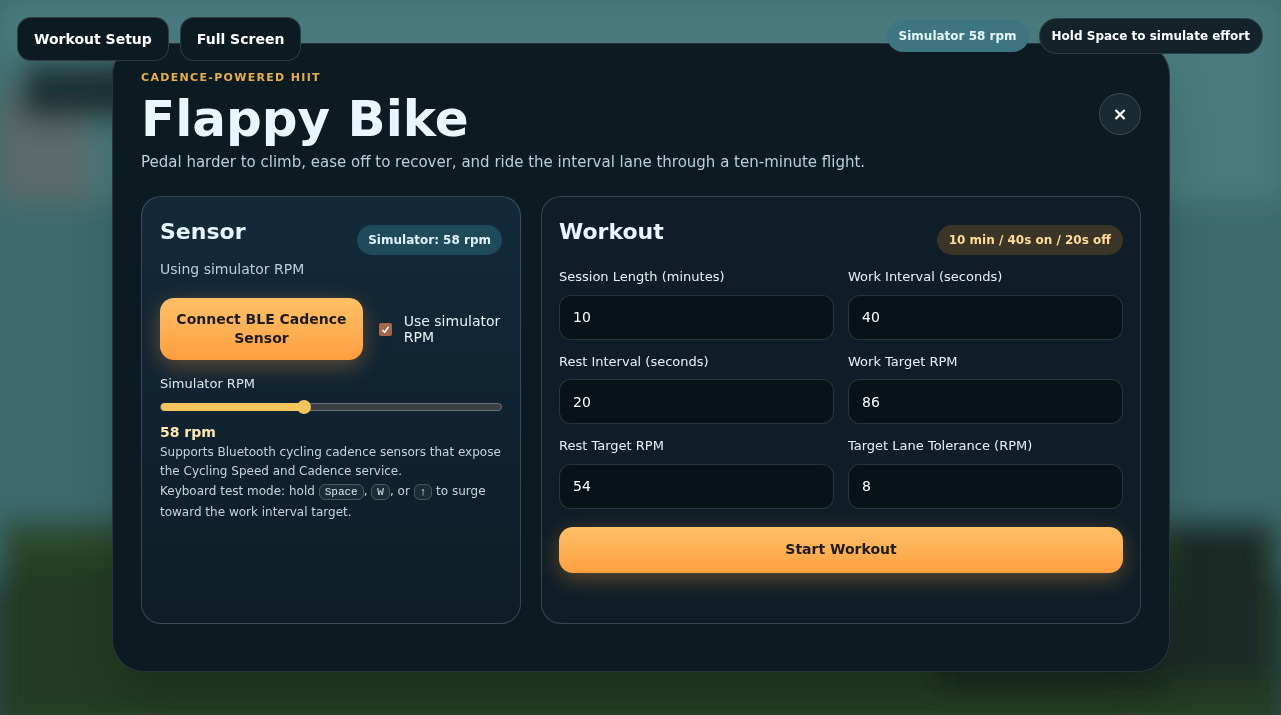 The height and width of the screenshot is (715, 1281). I want to click on keyboard-help-text: Keyboard test mode: hold Space , W , or ↑ to surge toward the work interval target., so click(323, 501).